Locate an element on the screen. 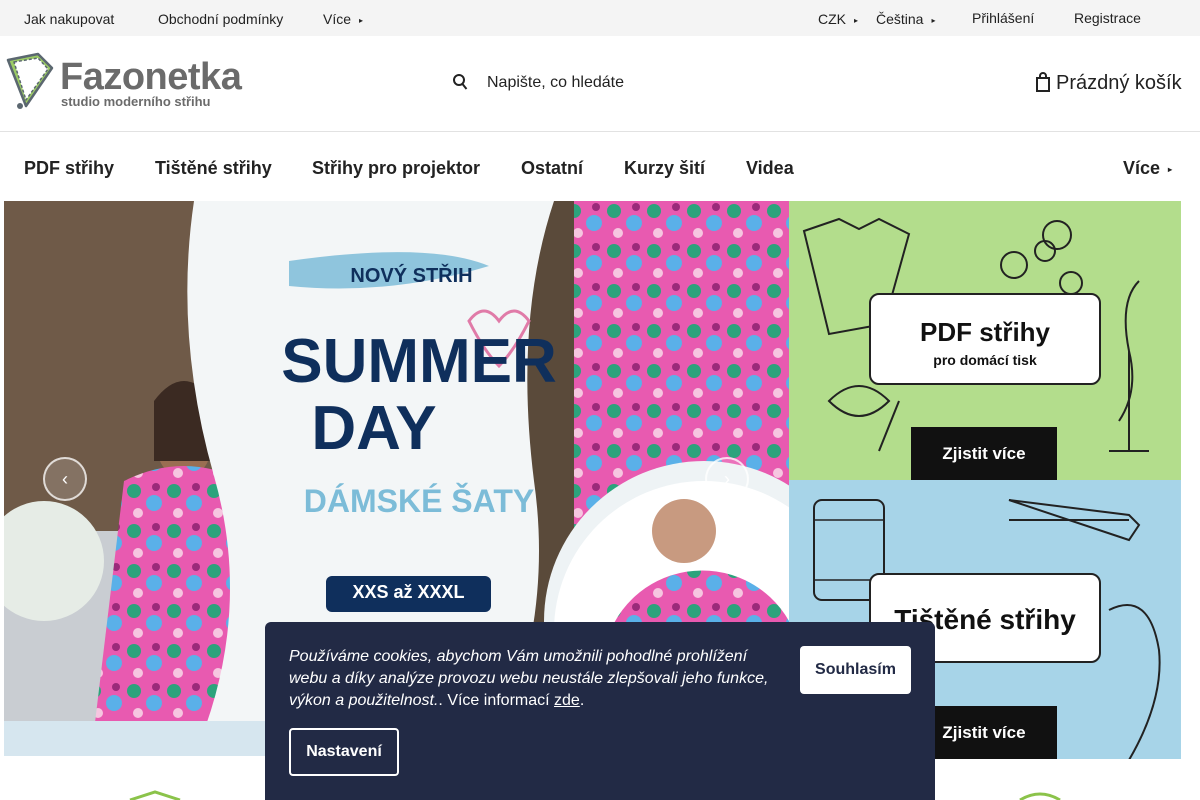 The image size is (1200, 800). search-box: Napište, co hledáte is located at coordinates (600, 84).